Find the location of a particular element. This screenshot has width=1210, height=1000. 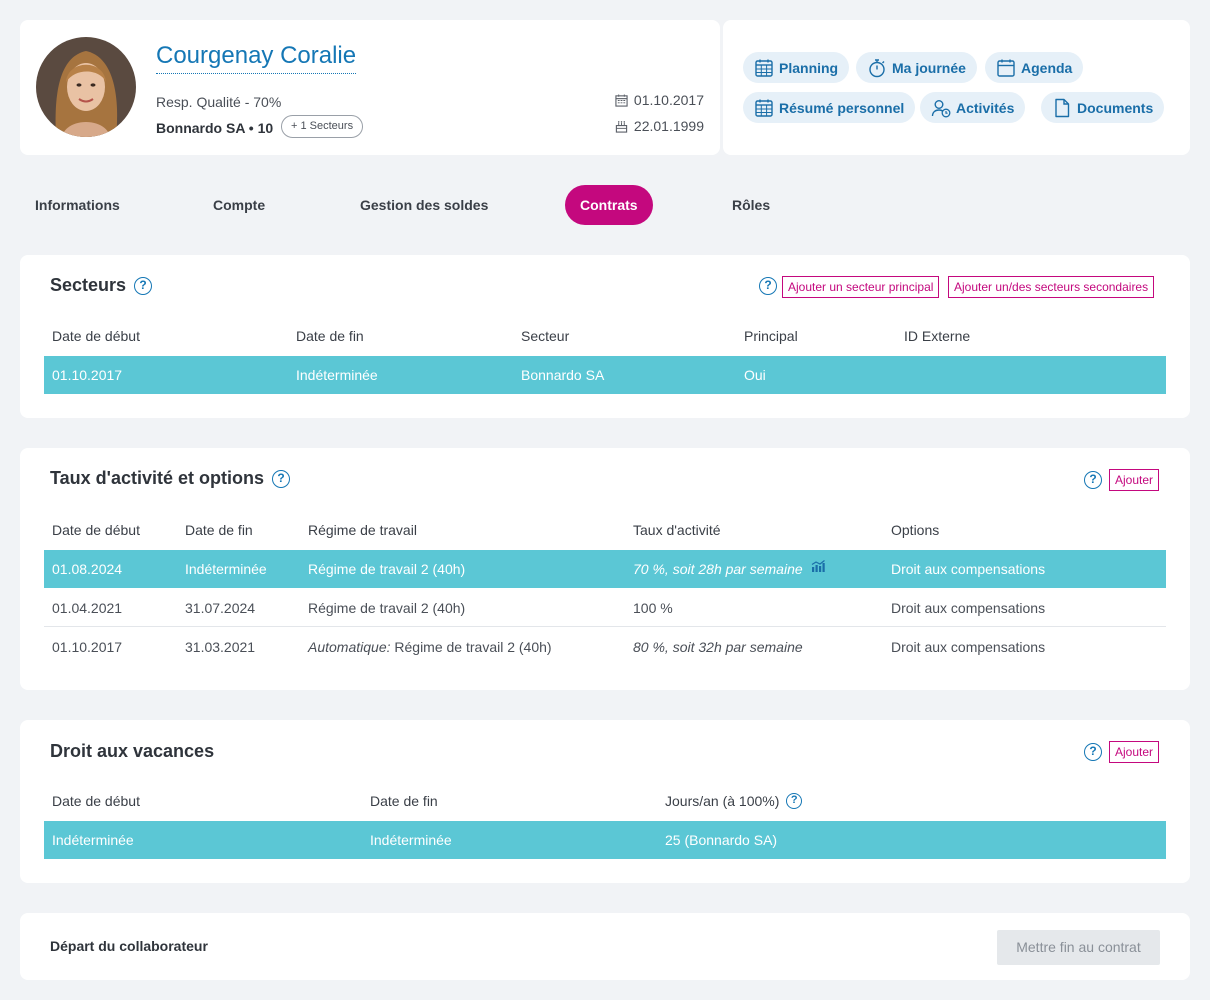

column-header: Secteur is located at coordinates (545, 336).